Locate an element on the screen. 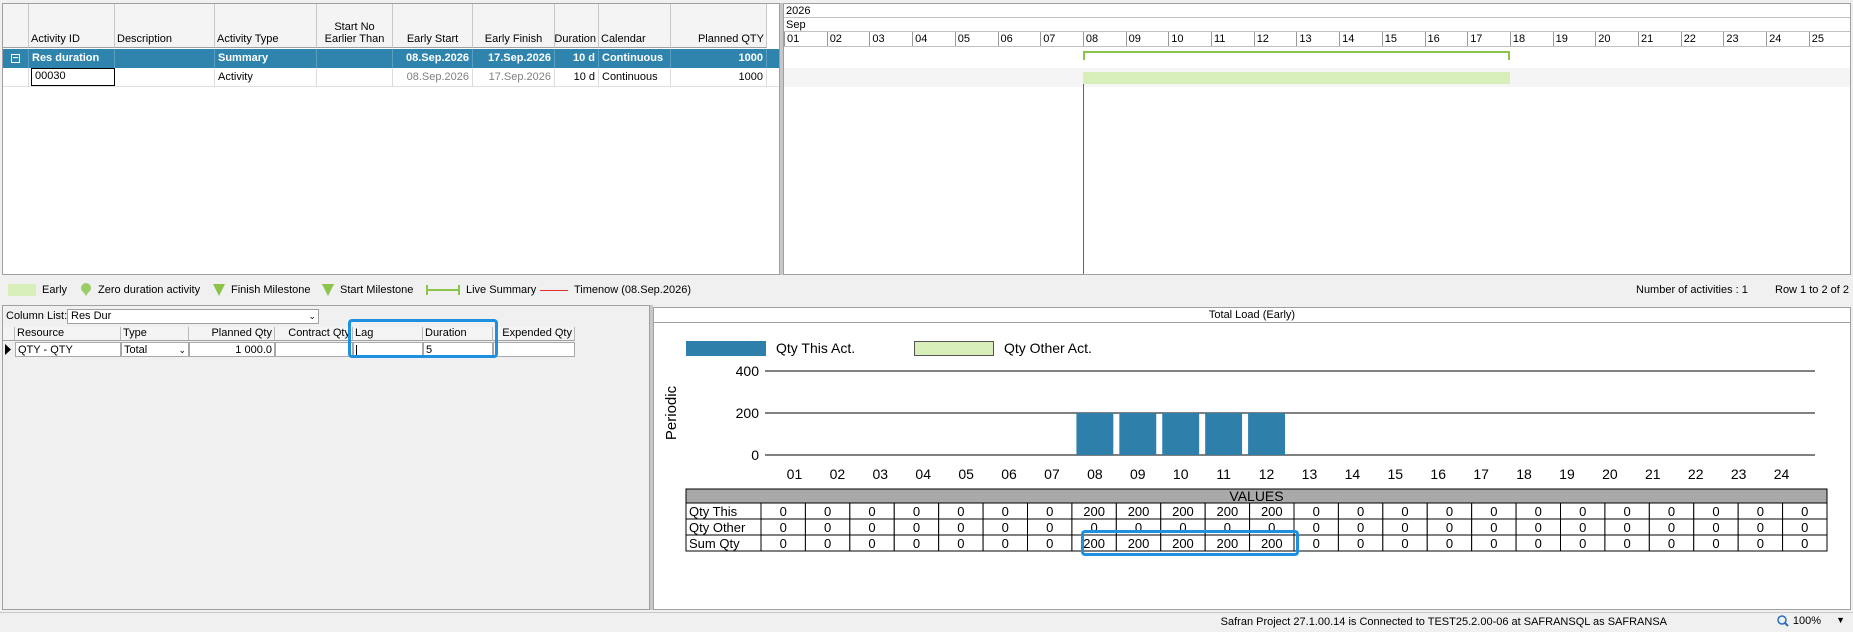 This screenshot has height=632, width=1853. activity-start-no-earlier is located at coordinates (355, 77).